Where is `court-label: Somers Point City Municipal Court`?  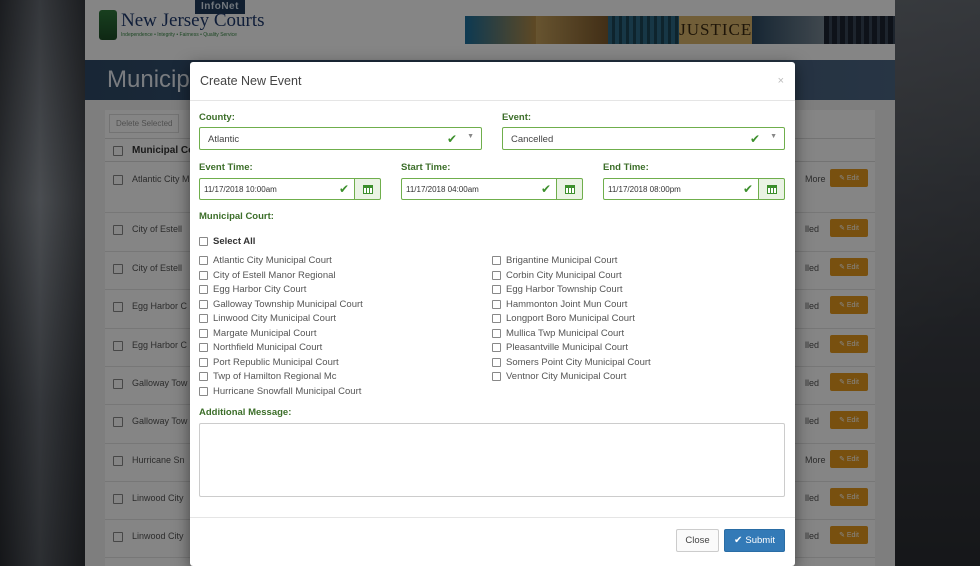
court-label: Somers Point City Municipal Court is located at coordinates (578, 362).